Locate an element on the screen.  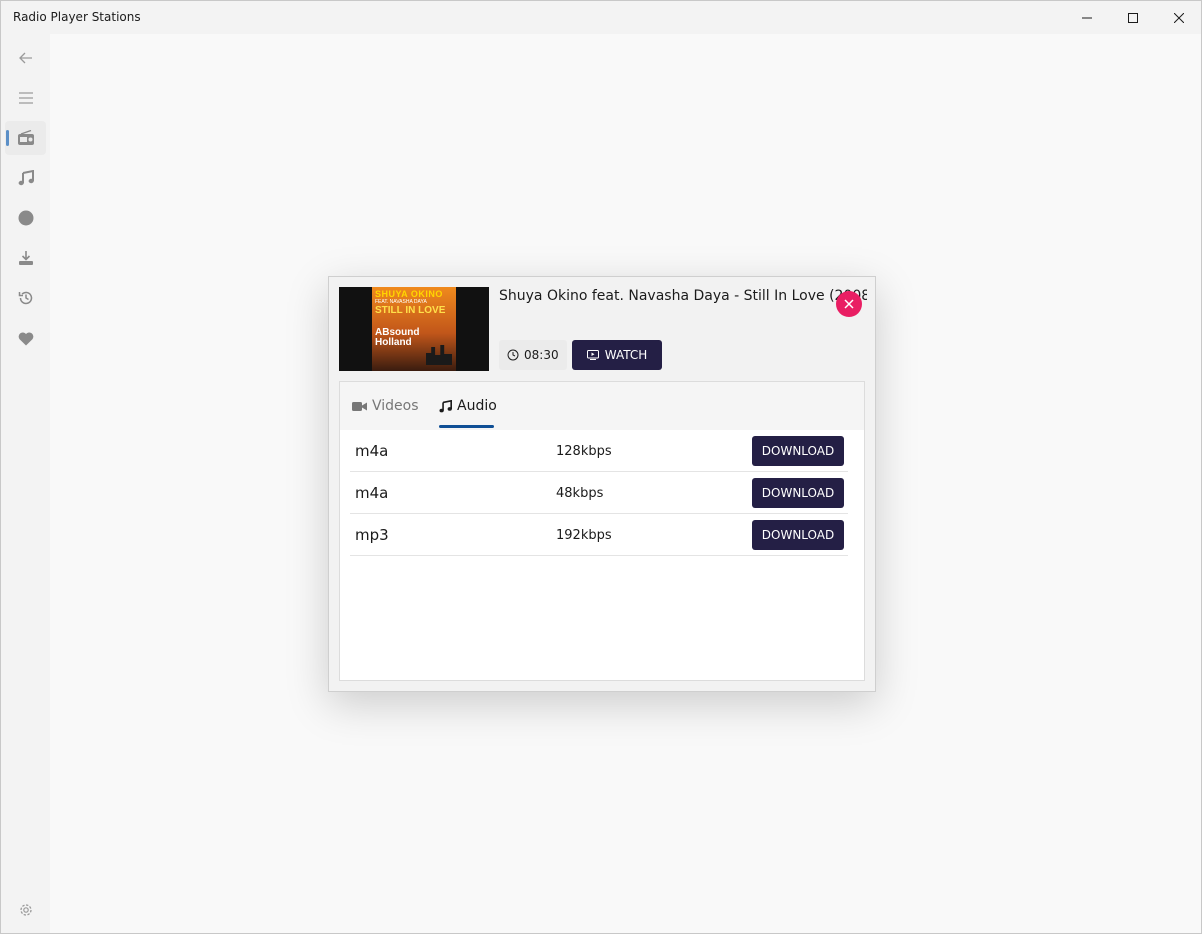
duration-badge: 08:30 is located at coordinates (533, 355).